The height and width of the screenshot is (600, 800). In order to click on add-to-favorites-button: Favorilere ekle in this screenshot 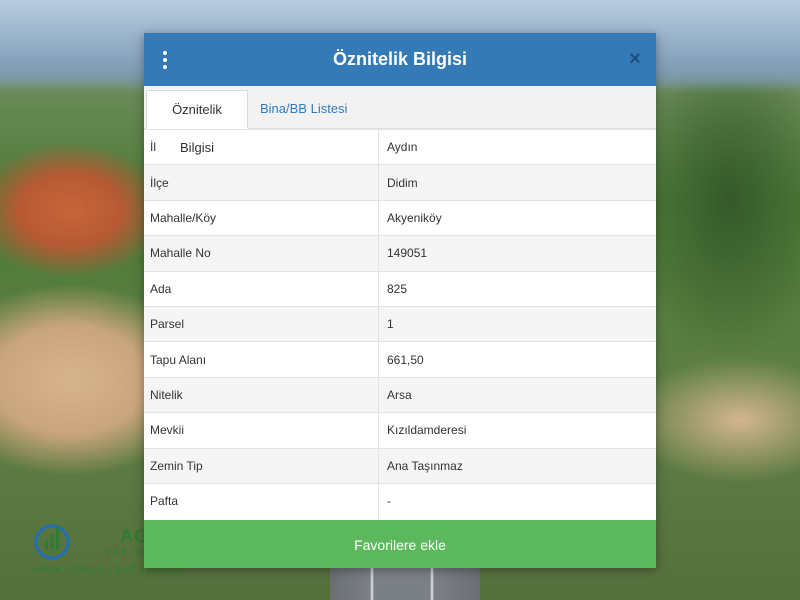, I will do `click(400, 544)`.